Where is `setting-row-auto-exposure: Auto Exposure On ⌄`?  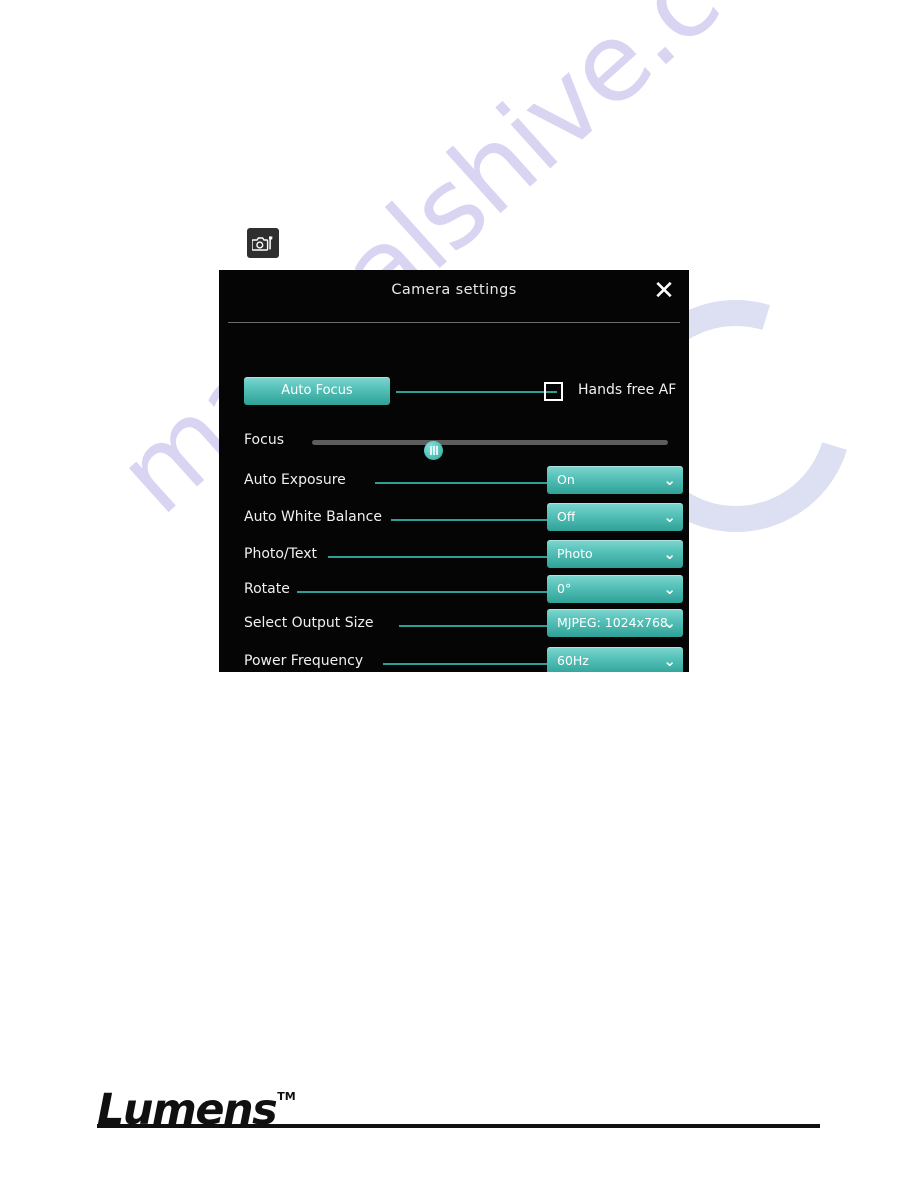 setting-row-auto-exposure: Auto Exposure On ⌄ is located at coordinates (454, 483).